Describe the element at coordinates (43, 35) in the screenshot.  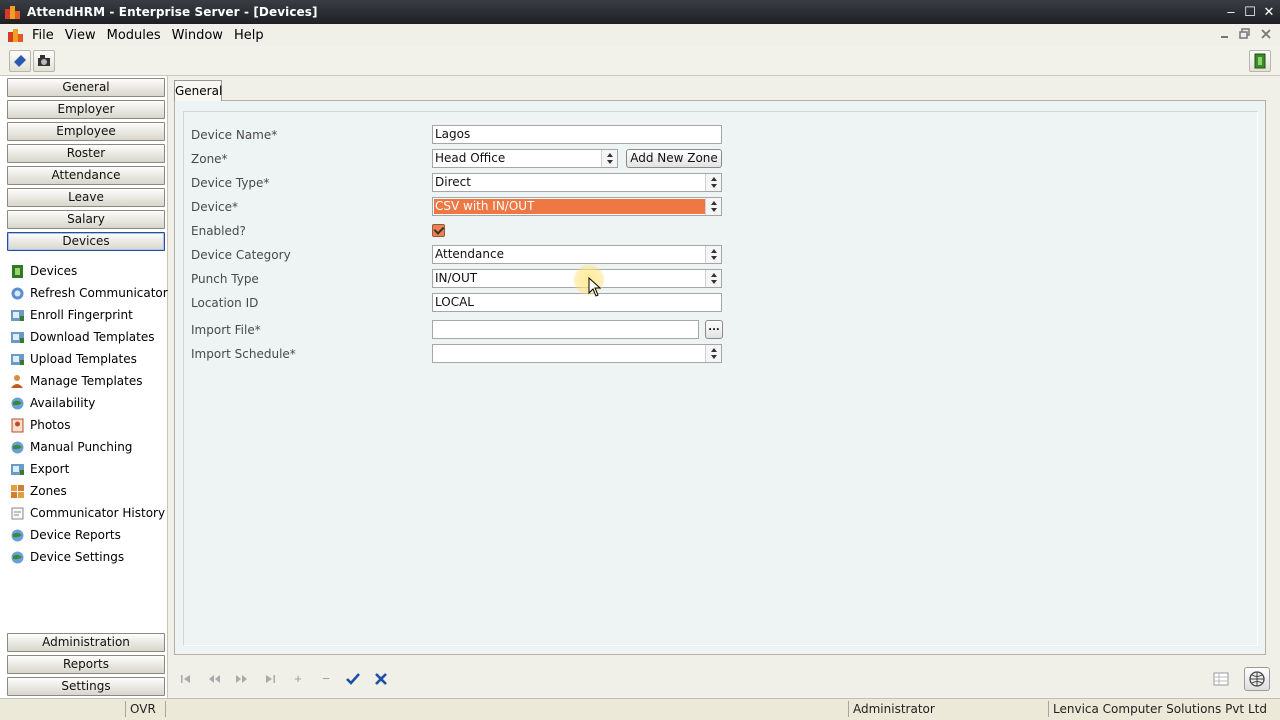
I see `menu-file: File` at that location.